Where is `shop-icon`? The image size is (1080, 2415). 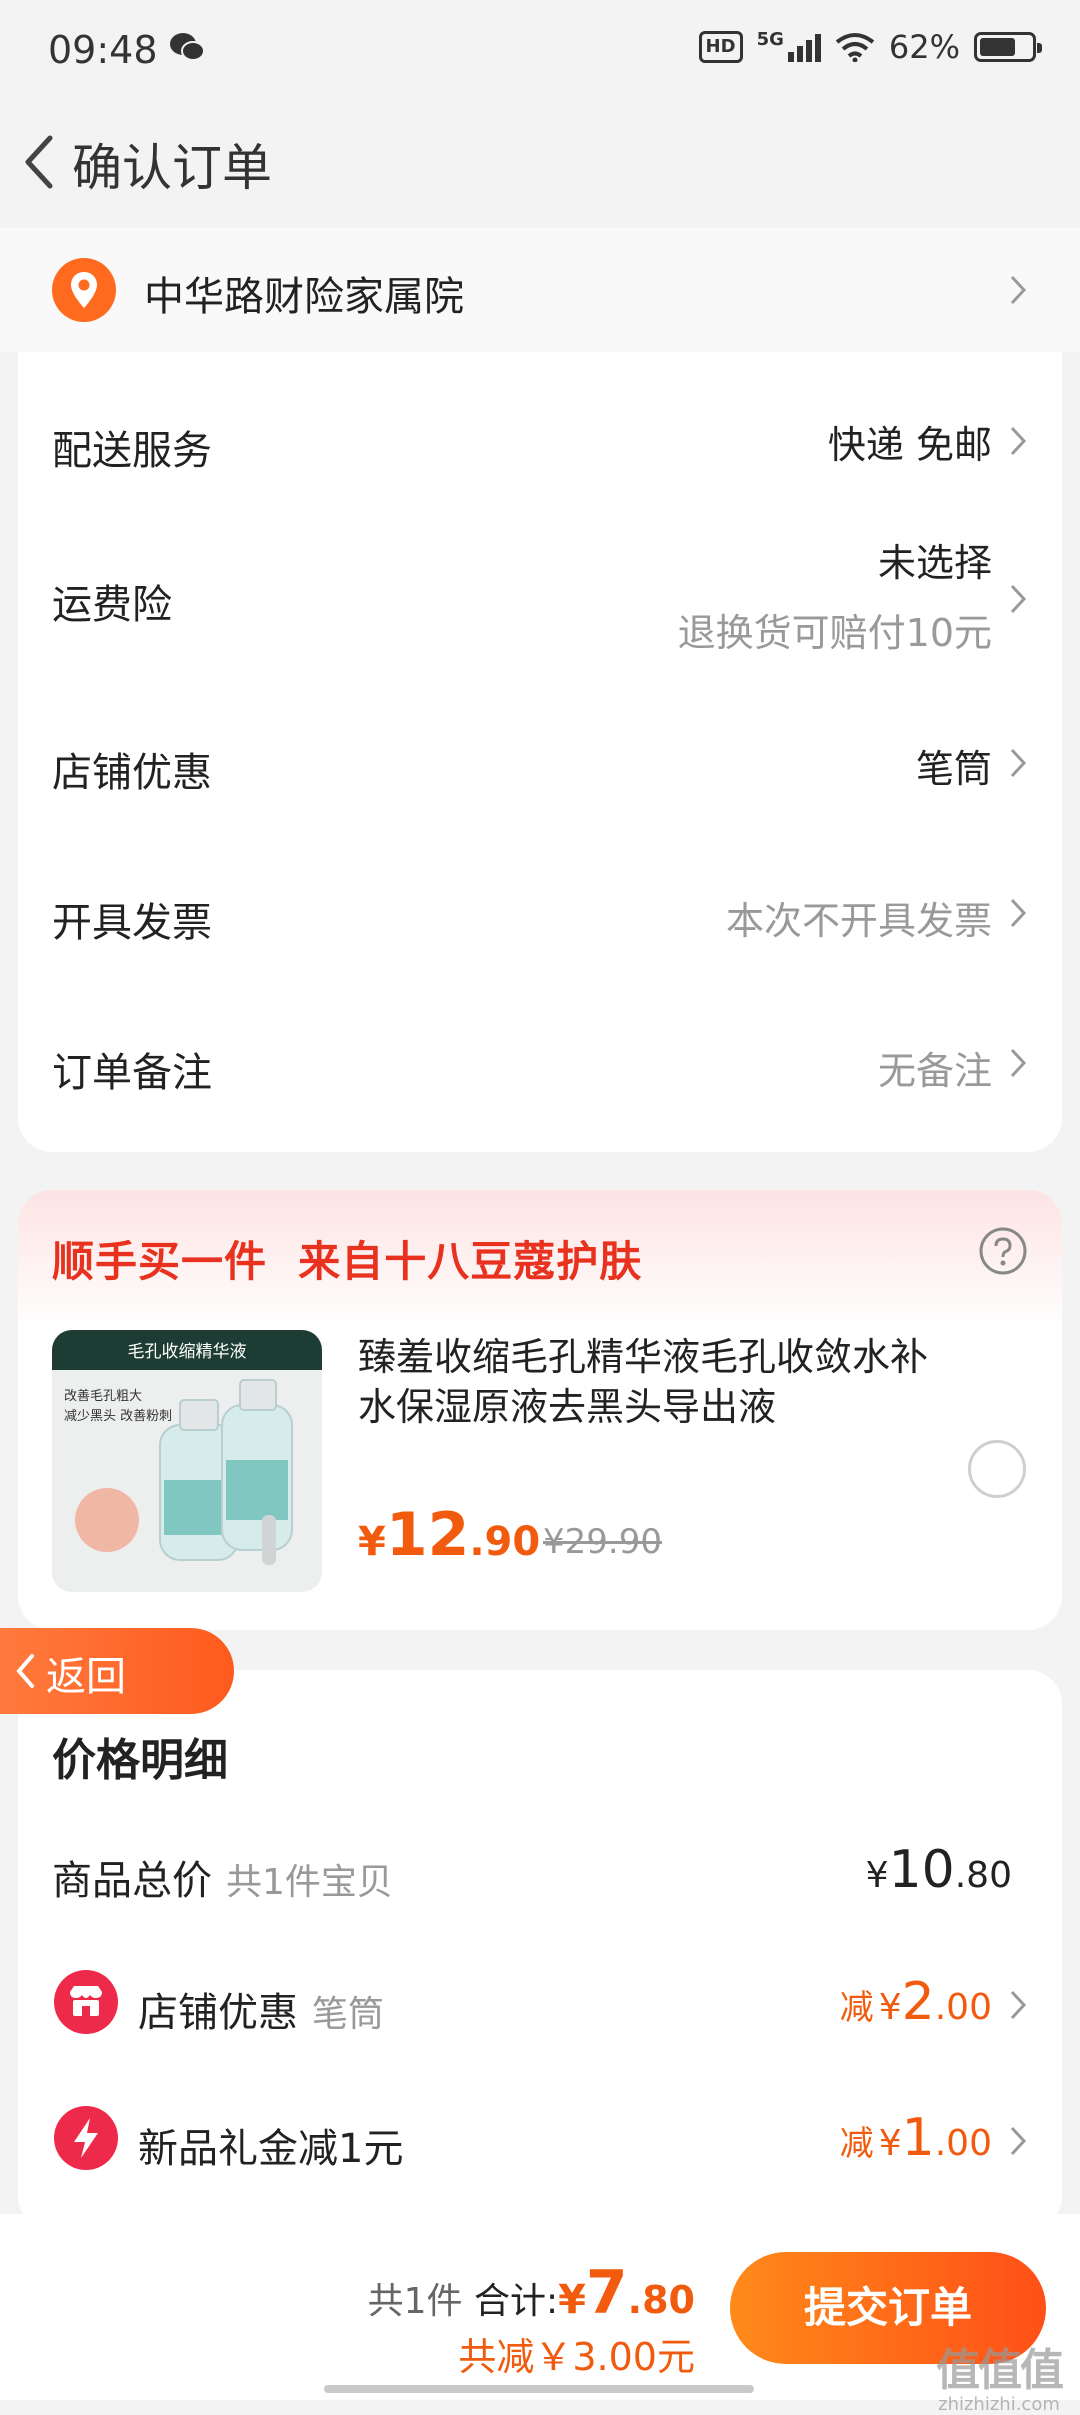 shop-icon is located at coordinates (86, 2002).